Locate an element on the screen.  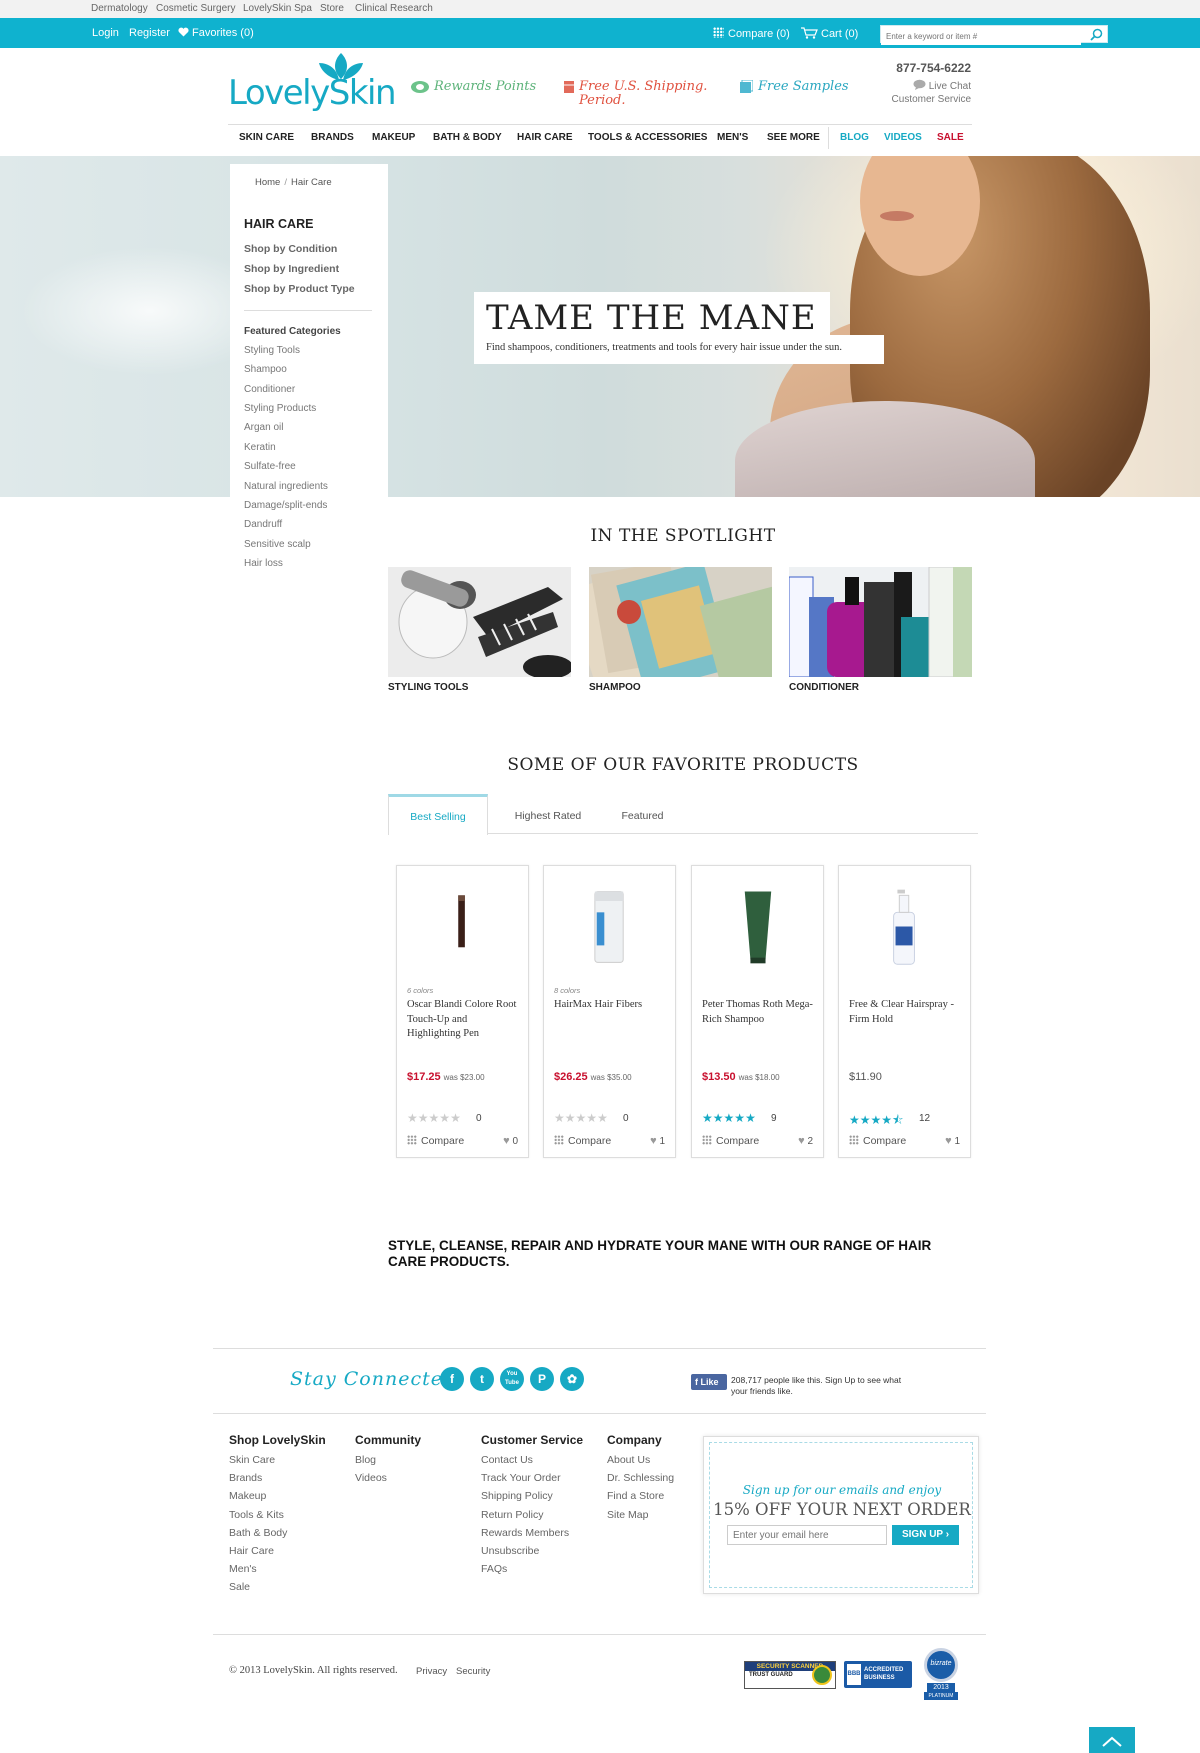
customer-service-link: Customer Service is located at coordinates (931, 99).